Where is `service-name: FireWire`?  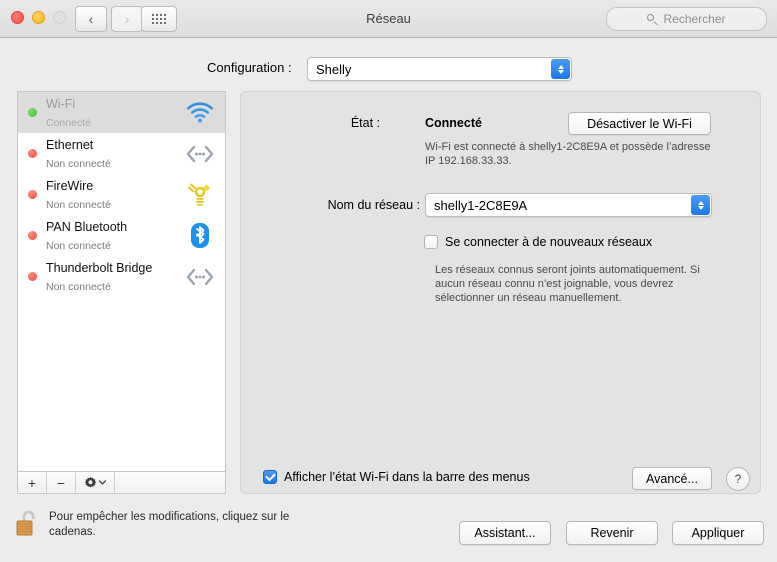 service-name: FireWire is located at coordinates (70, 185).